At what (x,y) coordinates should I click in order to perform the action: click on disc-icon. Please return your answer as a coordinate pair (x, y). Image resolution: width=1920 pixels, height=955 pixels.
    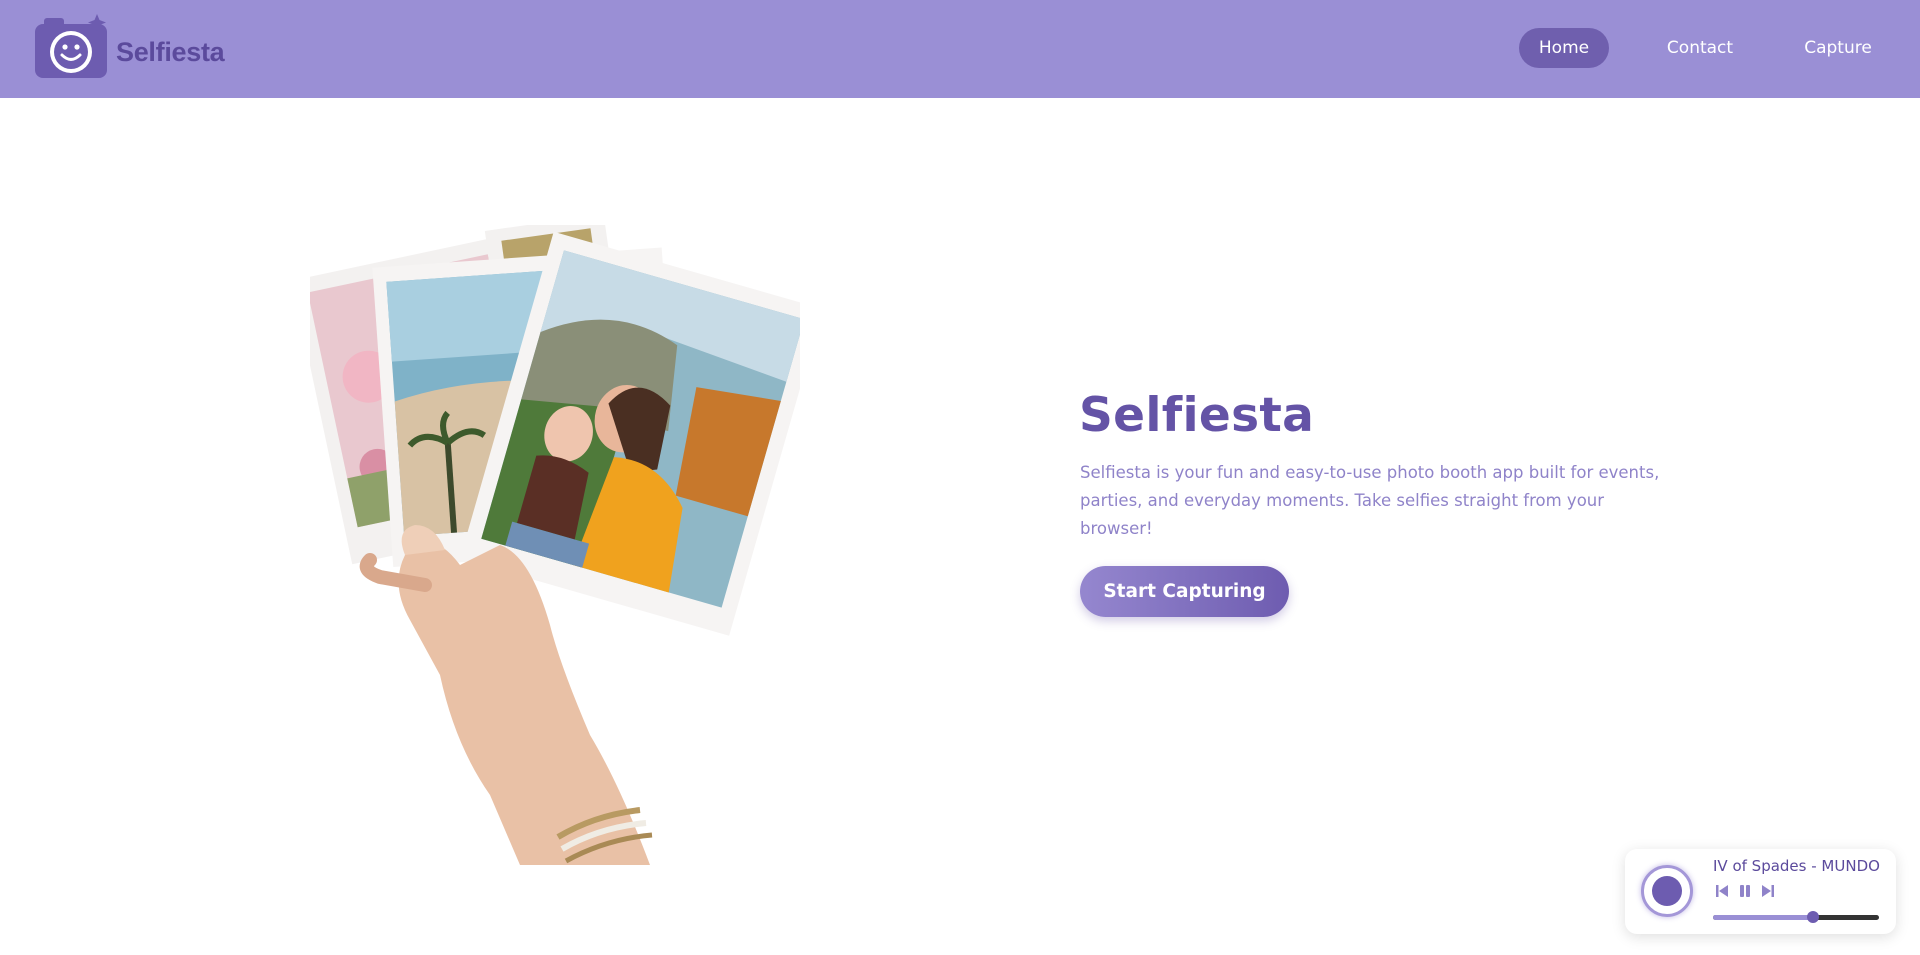
    Looking at the image, I should click on (1667, 891).